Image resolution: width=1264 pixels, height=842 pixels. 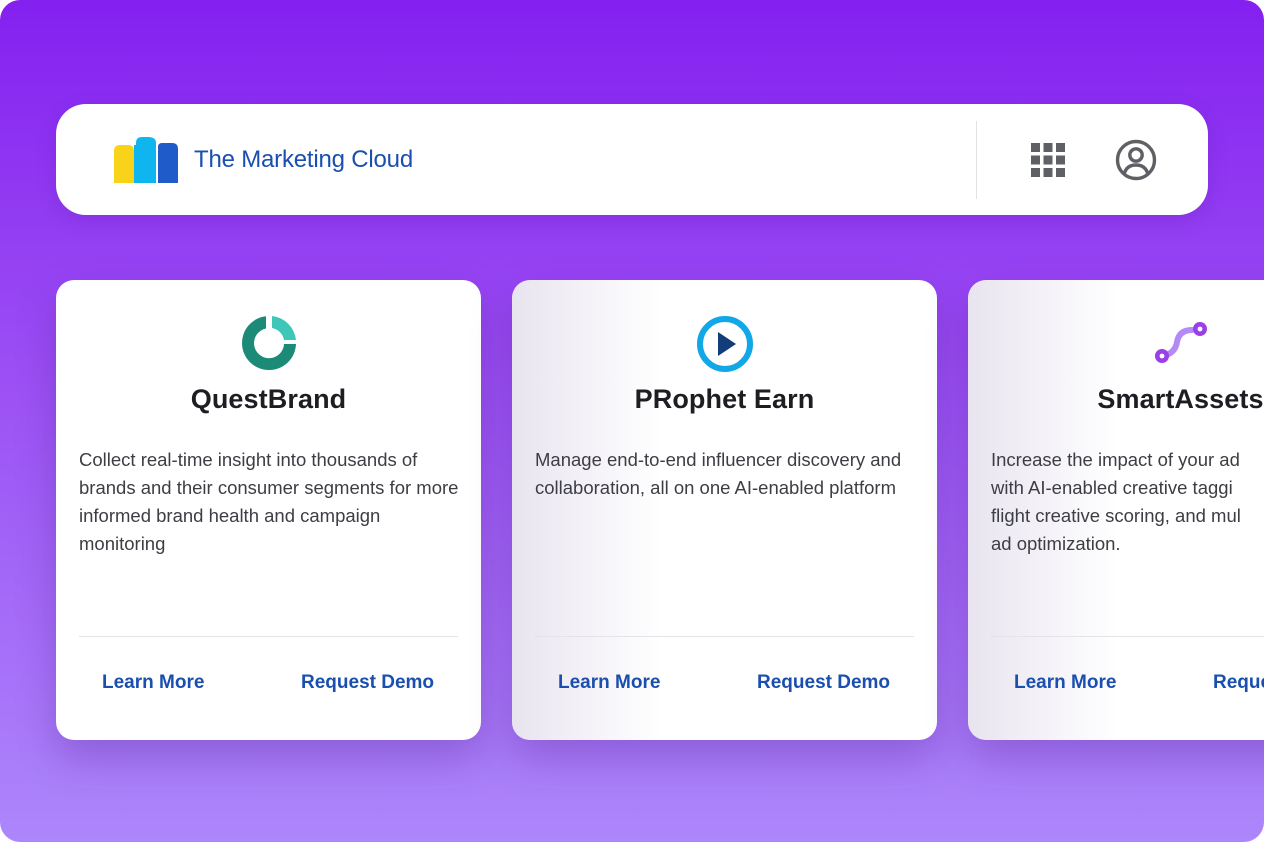 I want to click on user-circle-icon, so click(x=1136, y=160).